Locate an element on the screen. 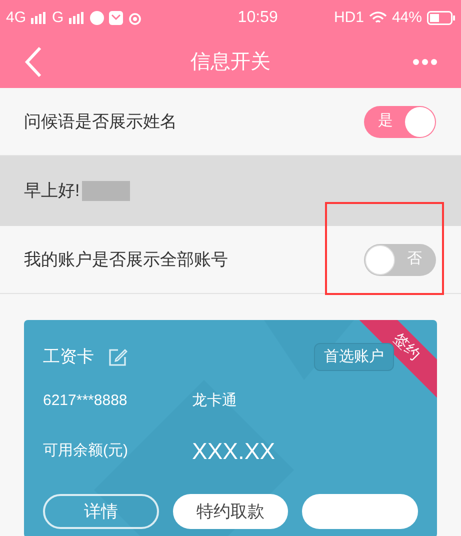  balance-amount: XXX.XX is located at coordinates (234, 451).